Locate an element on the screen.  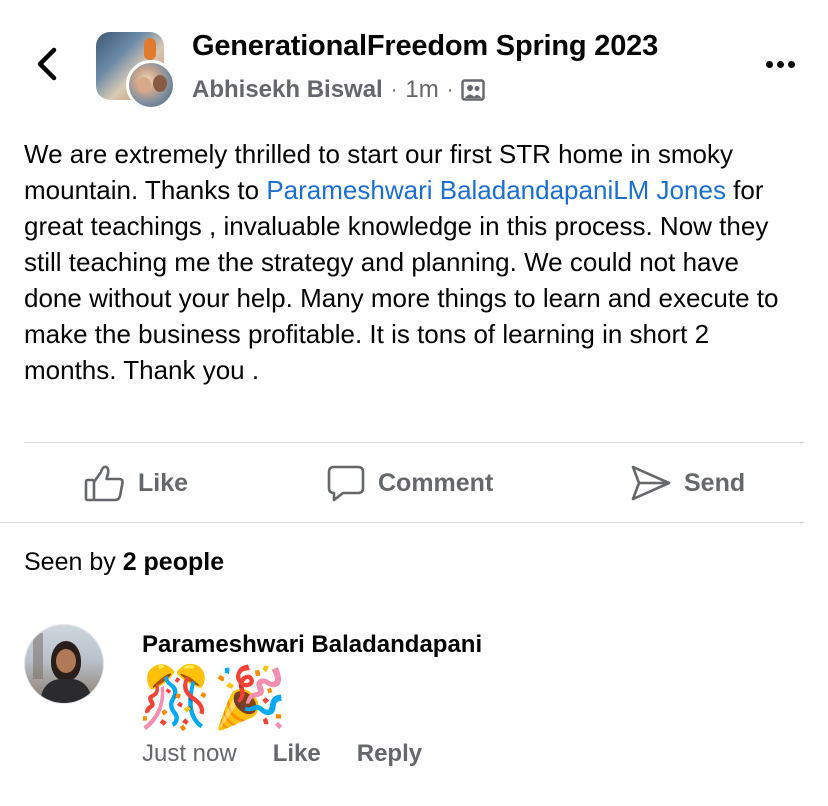
post-time: 1m is located at coordinates (421, 90).